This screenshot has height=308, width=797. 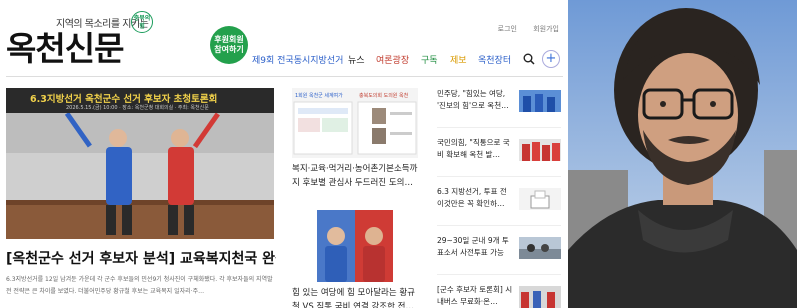 What do you see at coordinates (297, 59) in the screenshot?
I see `nav-election: 제9회 전국동시지방선거` at bounding box center [297, 59].